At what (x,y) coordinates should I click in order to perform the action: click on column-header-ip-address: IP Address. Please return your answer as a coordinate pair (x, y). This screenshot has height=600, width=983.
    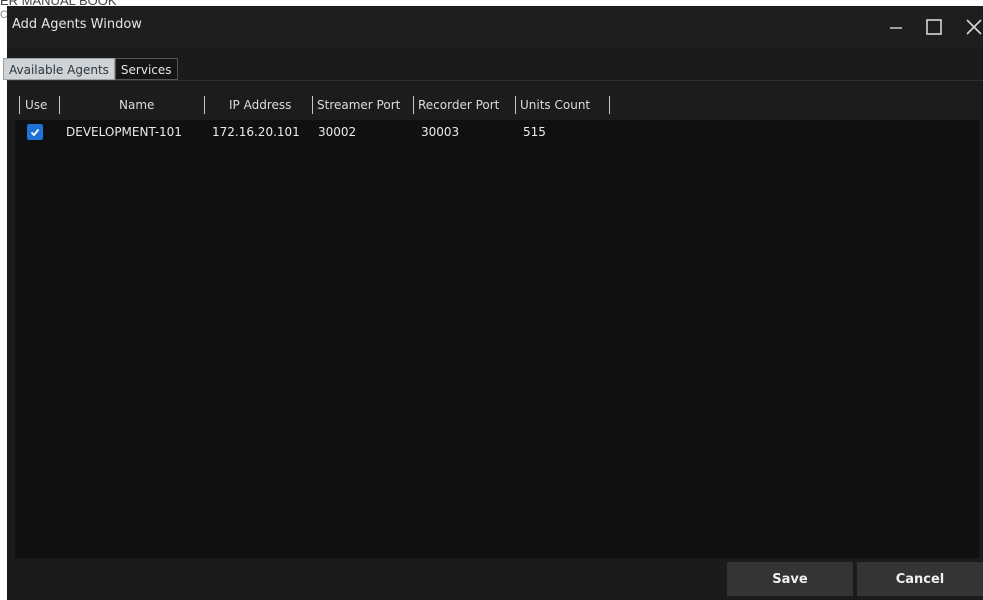
    Looking at the image, I should click on (260, 105).